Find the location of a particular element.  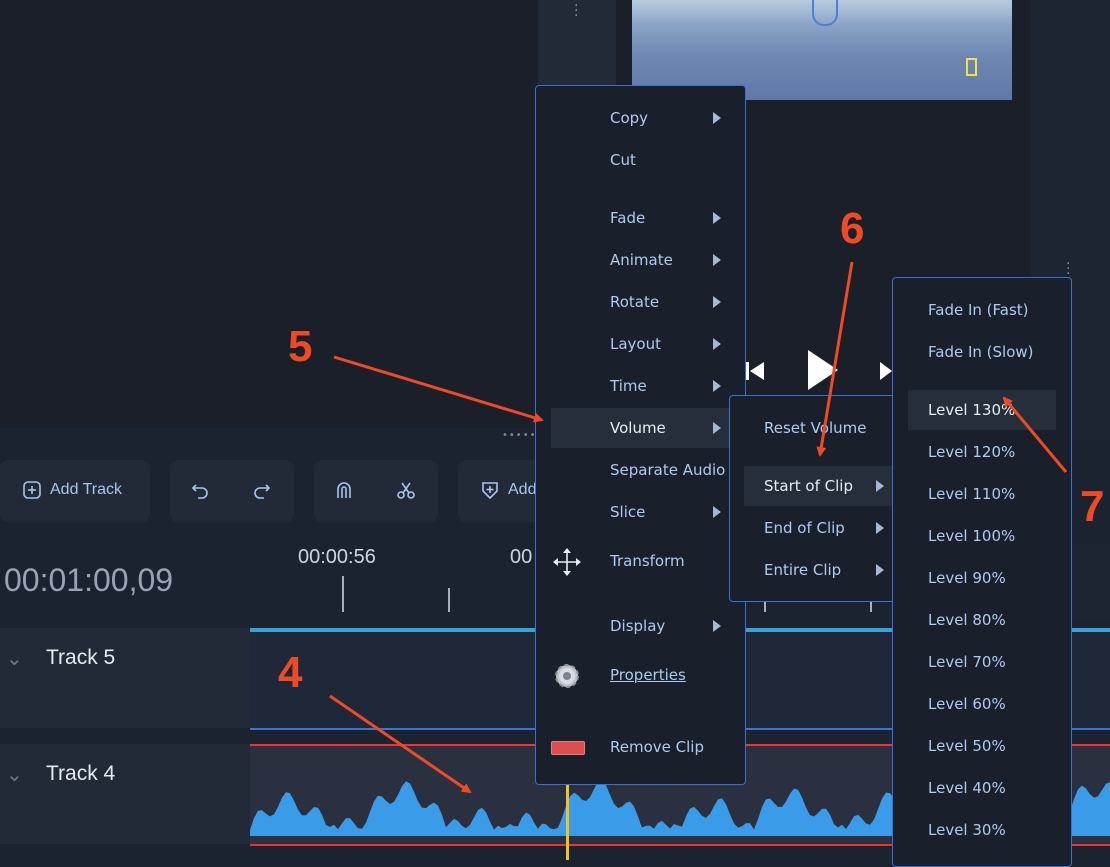

callout-7: 7 is located at coordinates (1092, 506).